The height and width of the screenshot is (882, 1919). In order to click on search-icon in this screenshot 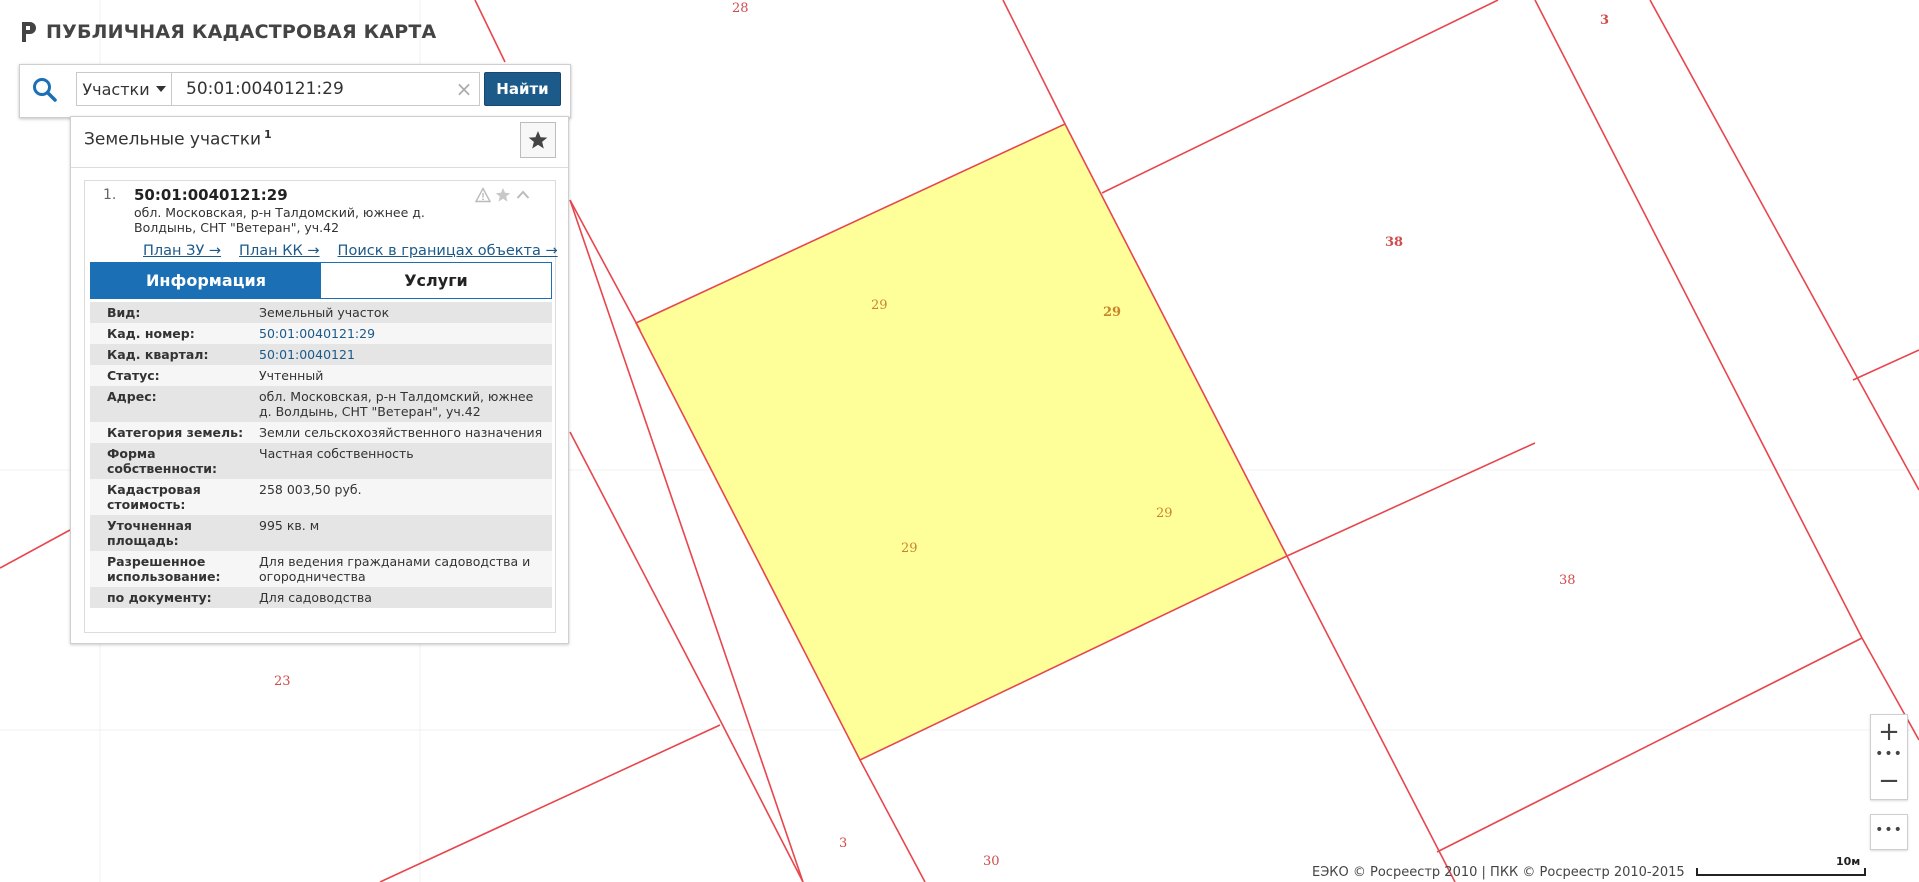, I will do `click(45, 90)`.